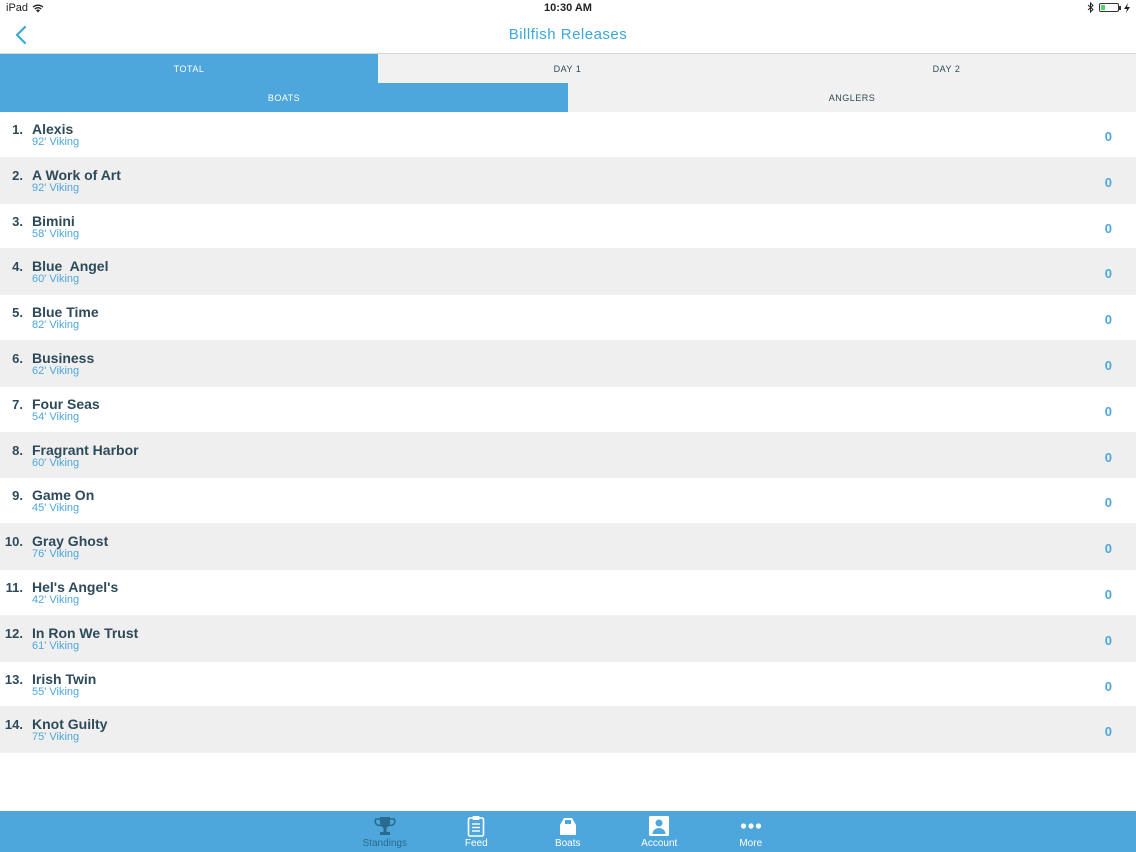 The width and height of the screenshot is (1136, 852). What do you see at coordinates (13, 633) in the screenshot?
I see `row-rank: 12.` at bounding box center [13, 633].